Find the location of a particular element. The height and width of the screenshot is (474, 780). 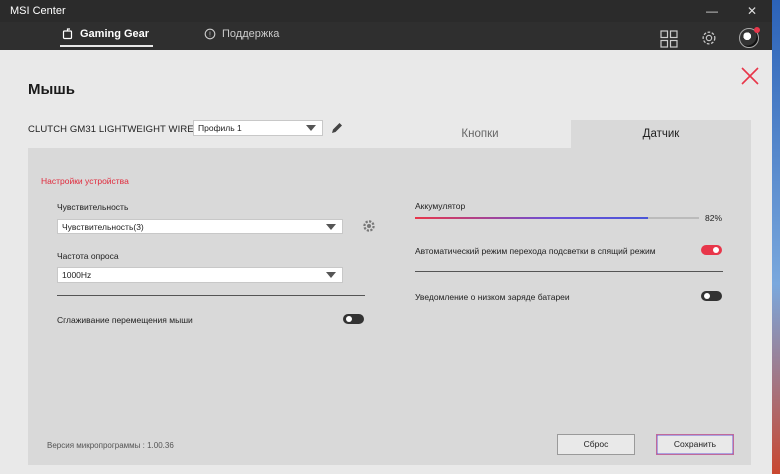

sensitivity-select: Чувствительность(3) is located at coordinates (200, 226).